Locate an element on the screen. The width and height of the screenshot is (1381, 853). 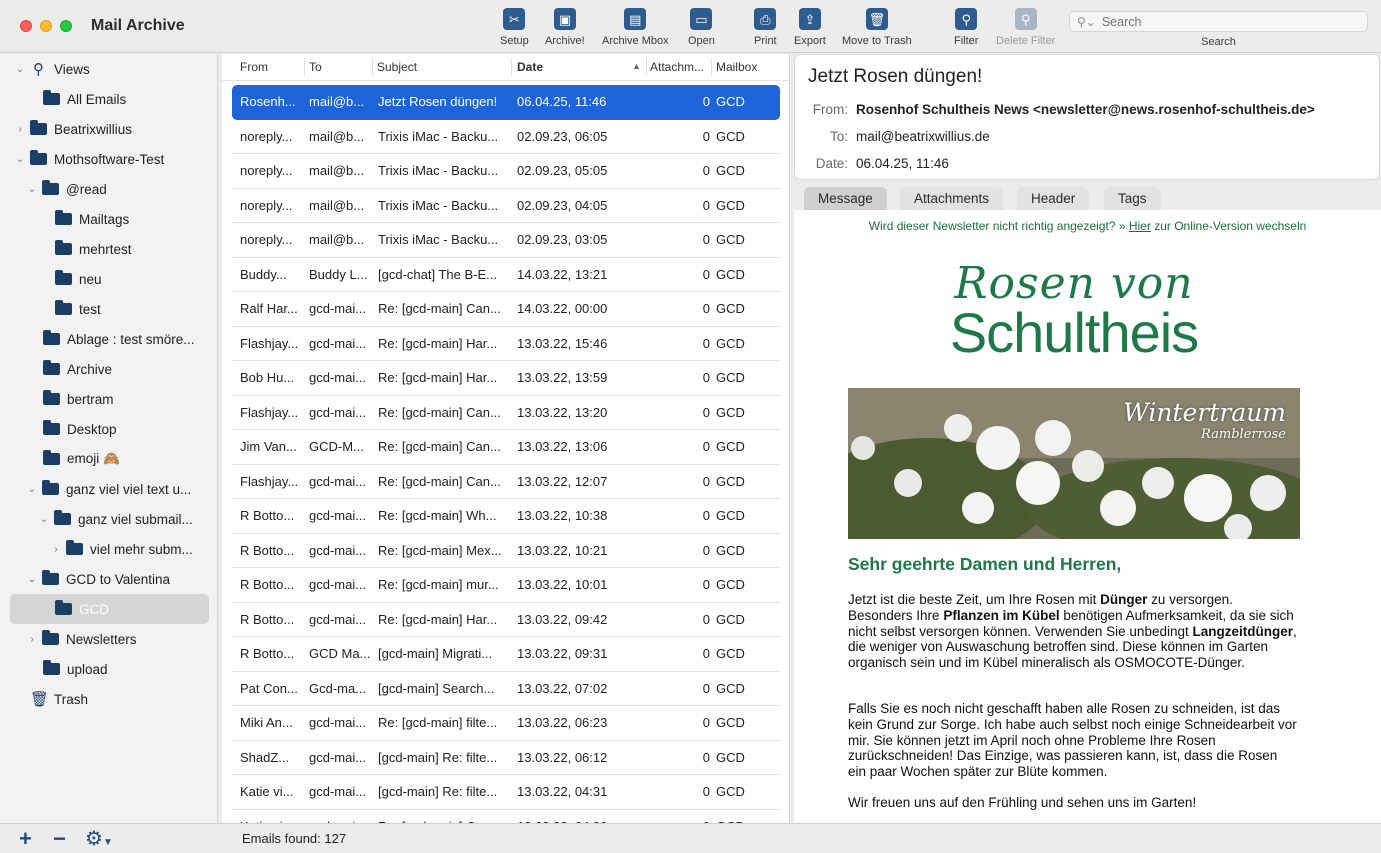
column-header-to: To is located at coordinates (315, 67).